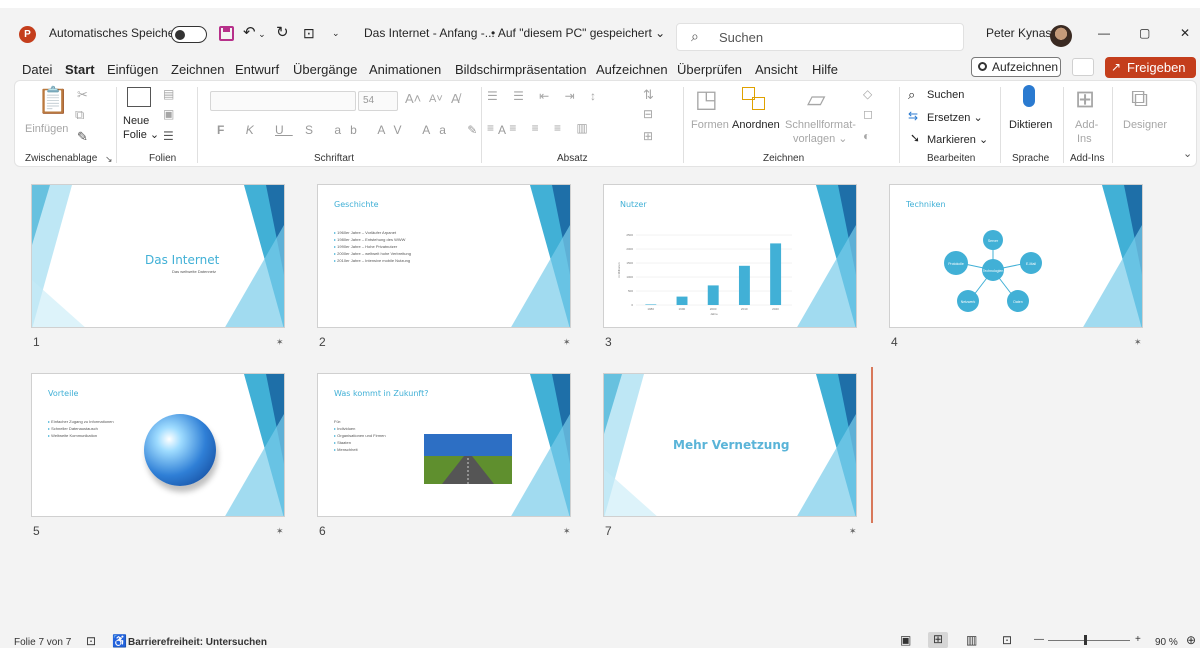 This screenshot has width=1200, height=648. Describe the element at coordinates (1039, 639) in the screenshot. I see `zoom-out-icon: —` at that location.